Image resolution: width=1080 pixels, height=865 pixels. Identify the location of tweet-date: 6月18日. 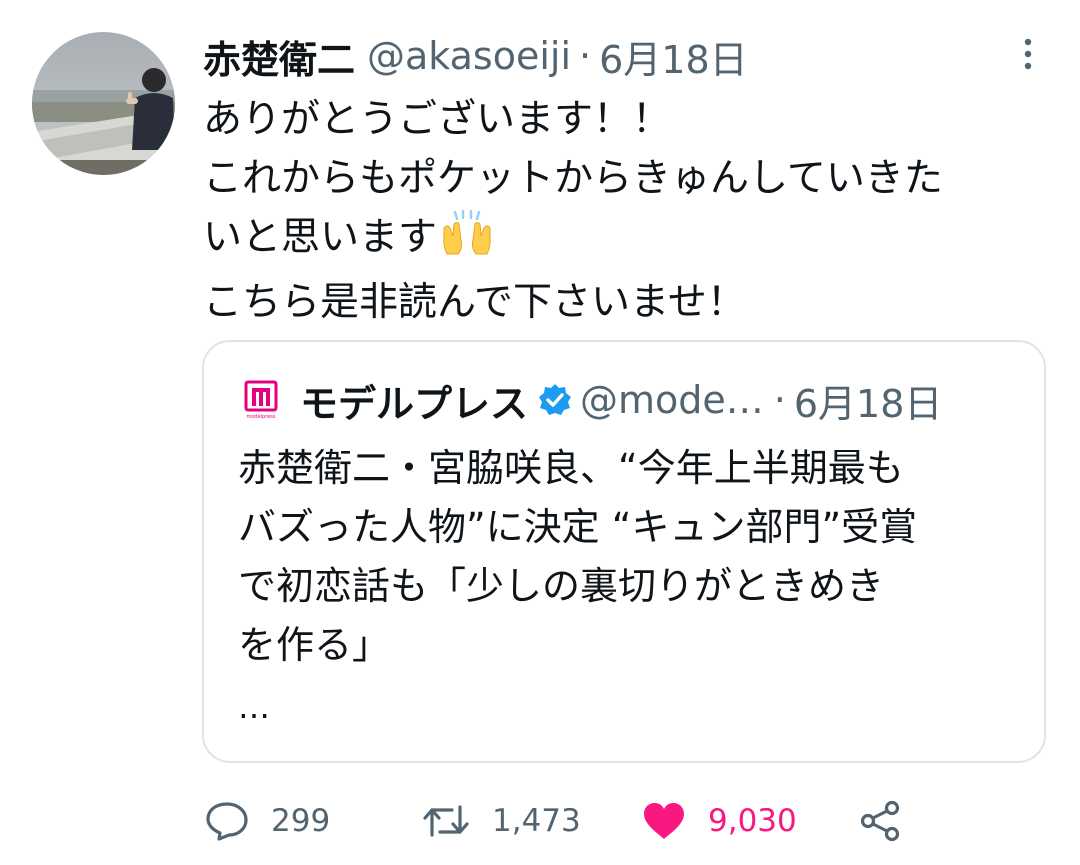
(673, 56).